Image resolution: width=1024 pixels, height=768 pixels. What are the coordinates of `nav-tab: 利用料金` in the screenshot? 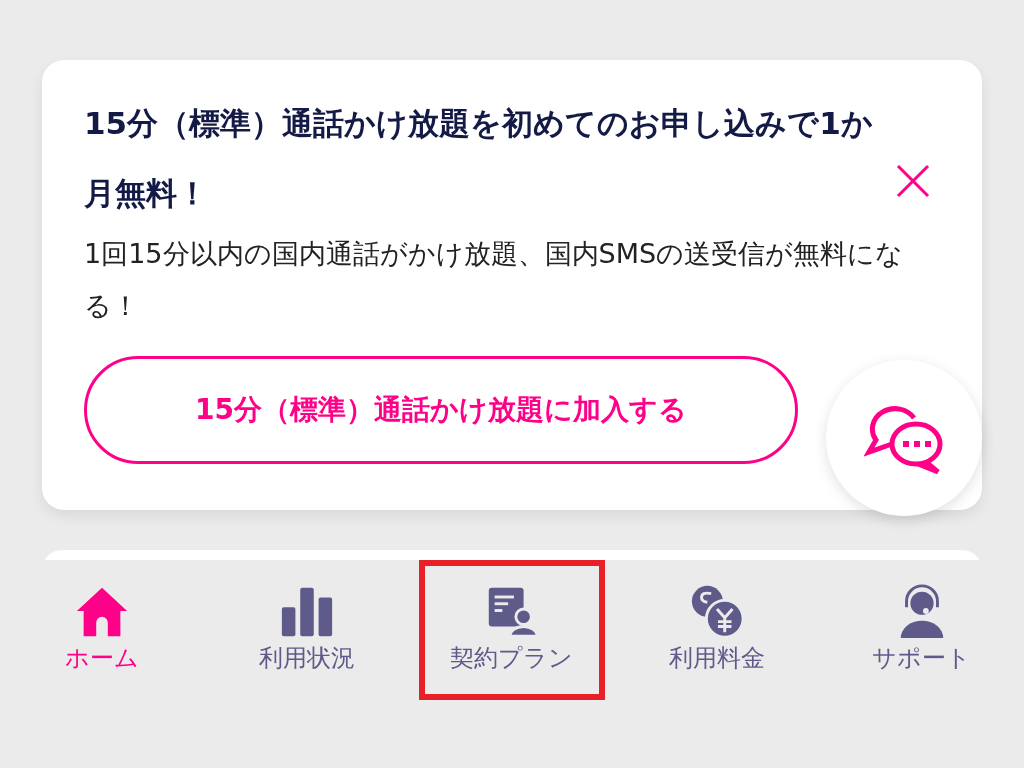 It's located at (717, 630).